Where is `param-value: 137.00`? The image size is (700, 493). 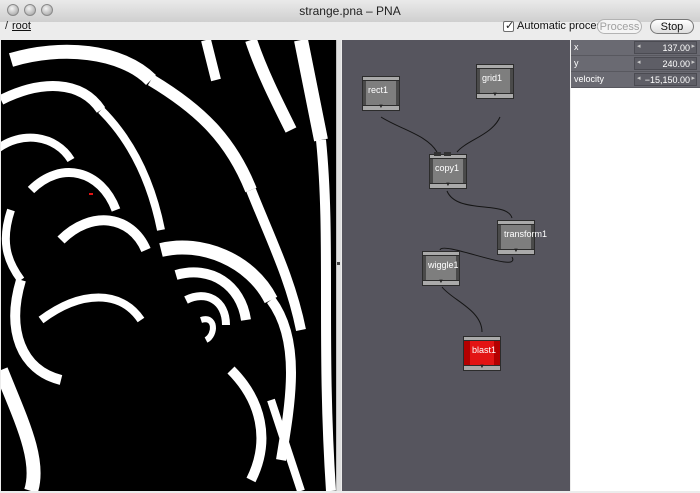 param-value: 137.00 is located at coordinates (676, 48).